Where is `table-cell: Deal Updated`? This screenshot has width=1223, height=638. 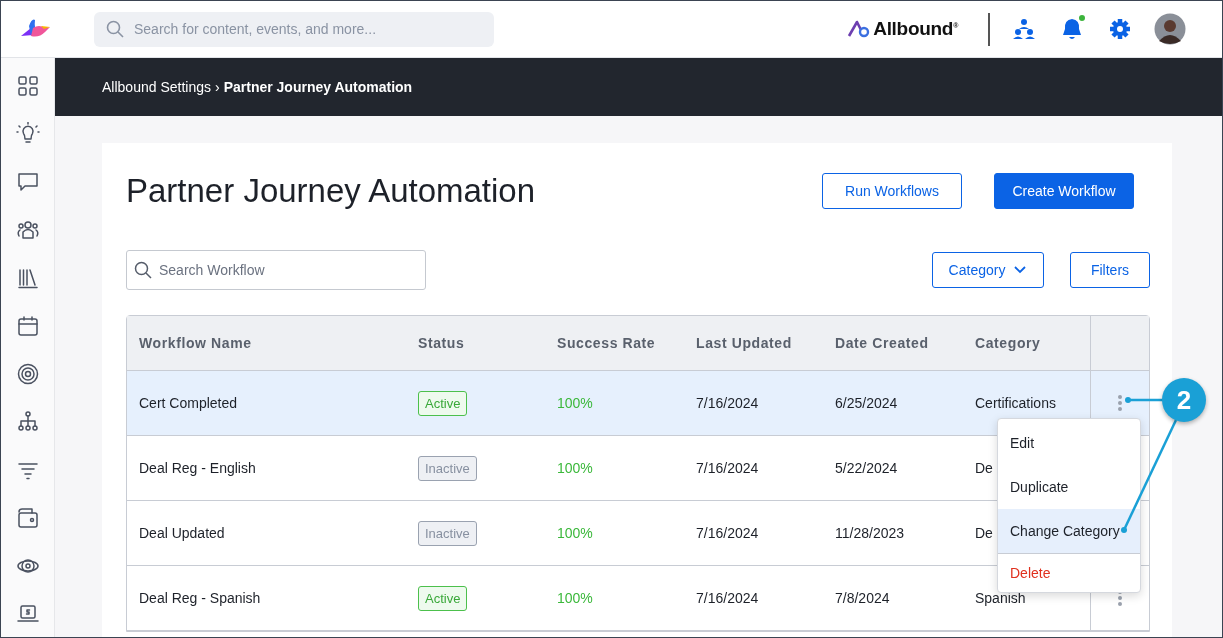 table-cell: Deal Updated is located at coordinates (182, 533).